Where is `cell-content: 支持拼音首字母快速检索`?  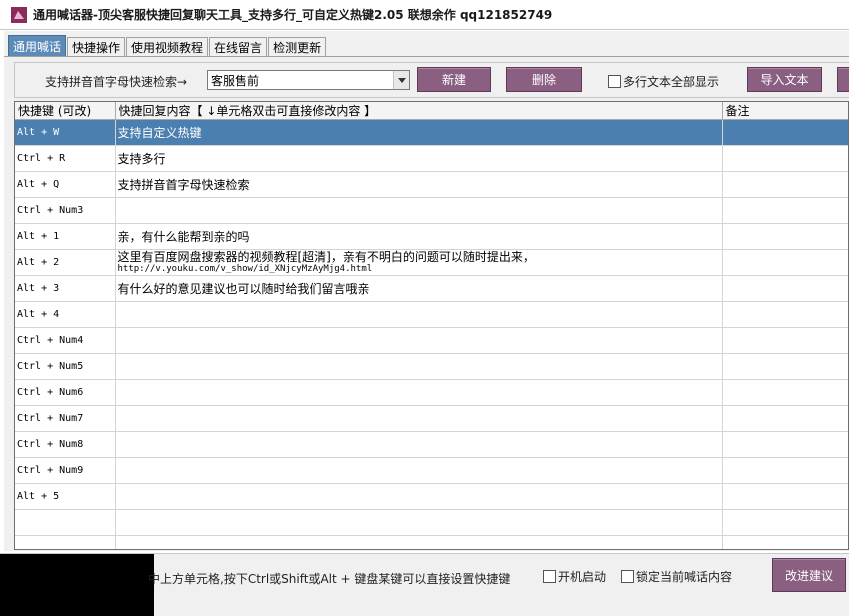
cell-content: 支持拼音首字母快速检索 is located at coordinates (419, 184).